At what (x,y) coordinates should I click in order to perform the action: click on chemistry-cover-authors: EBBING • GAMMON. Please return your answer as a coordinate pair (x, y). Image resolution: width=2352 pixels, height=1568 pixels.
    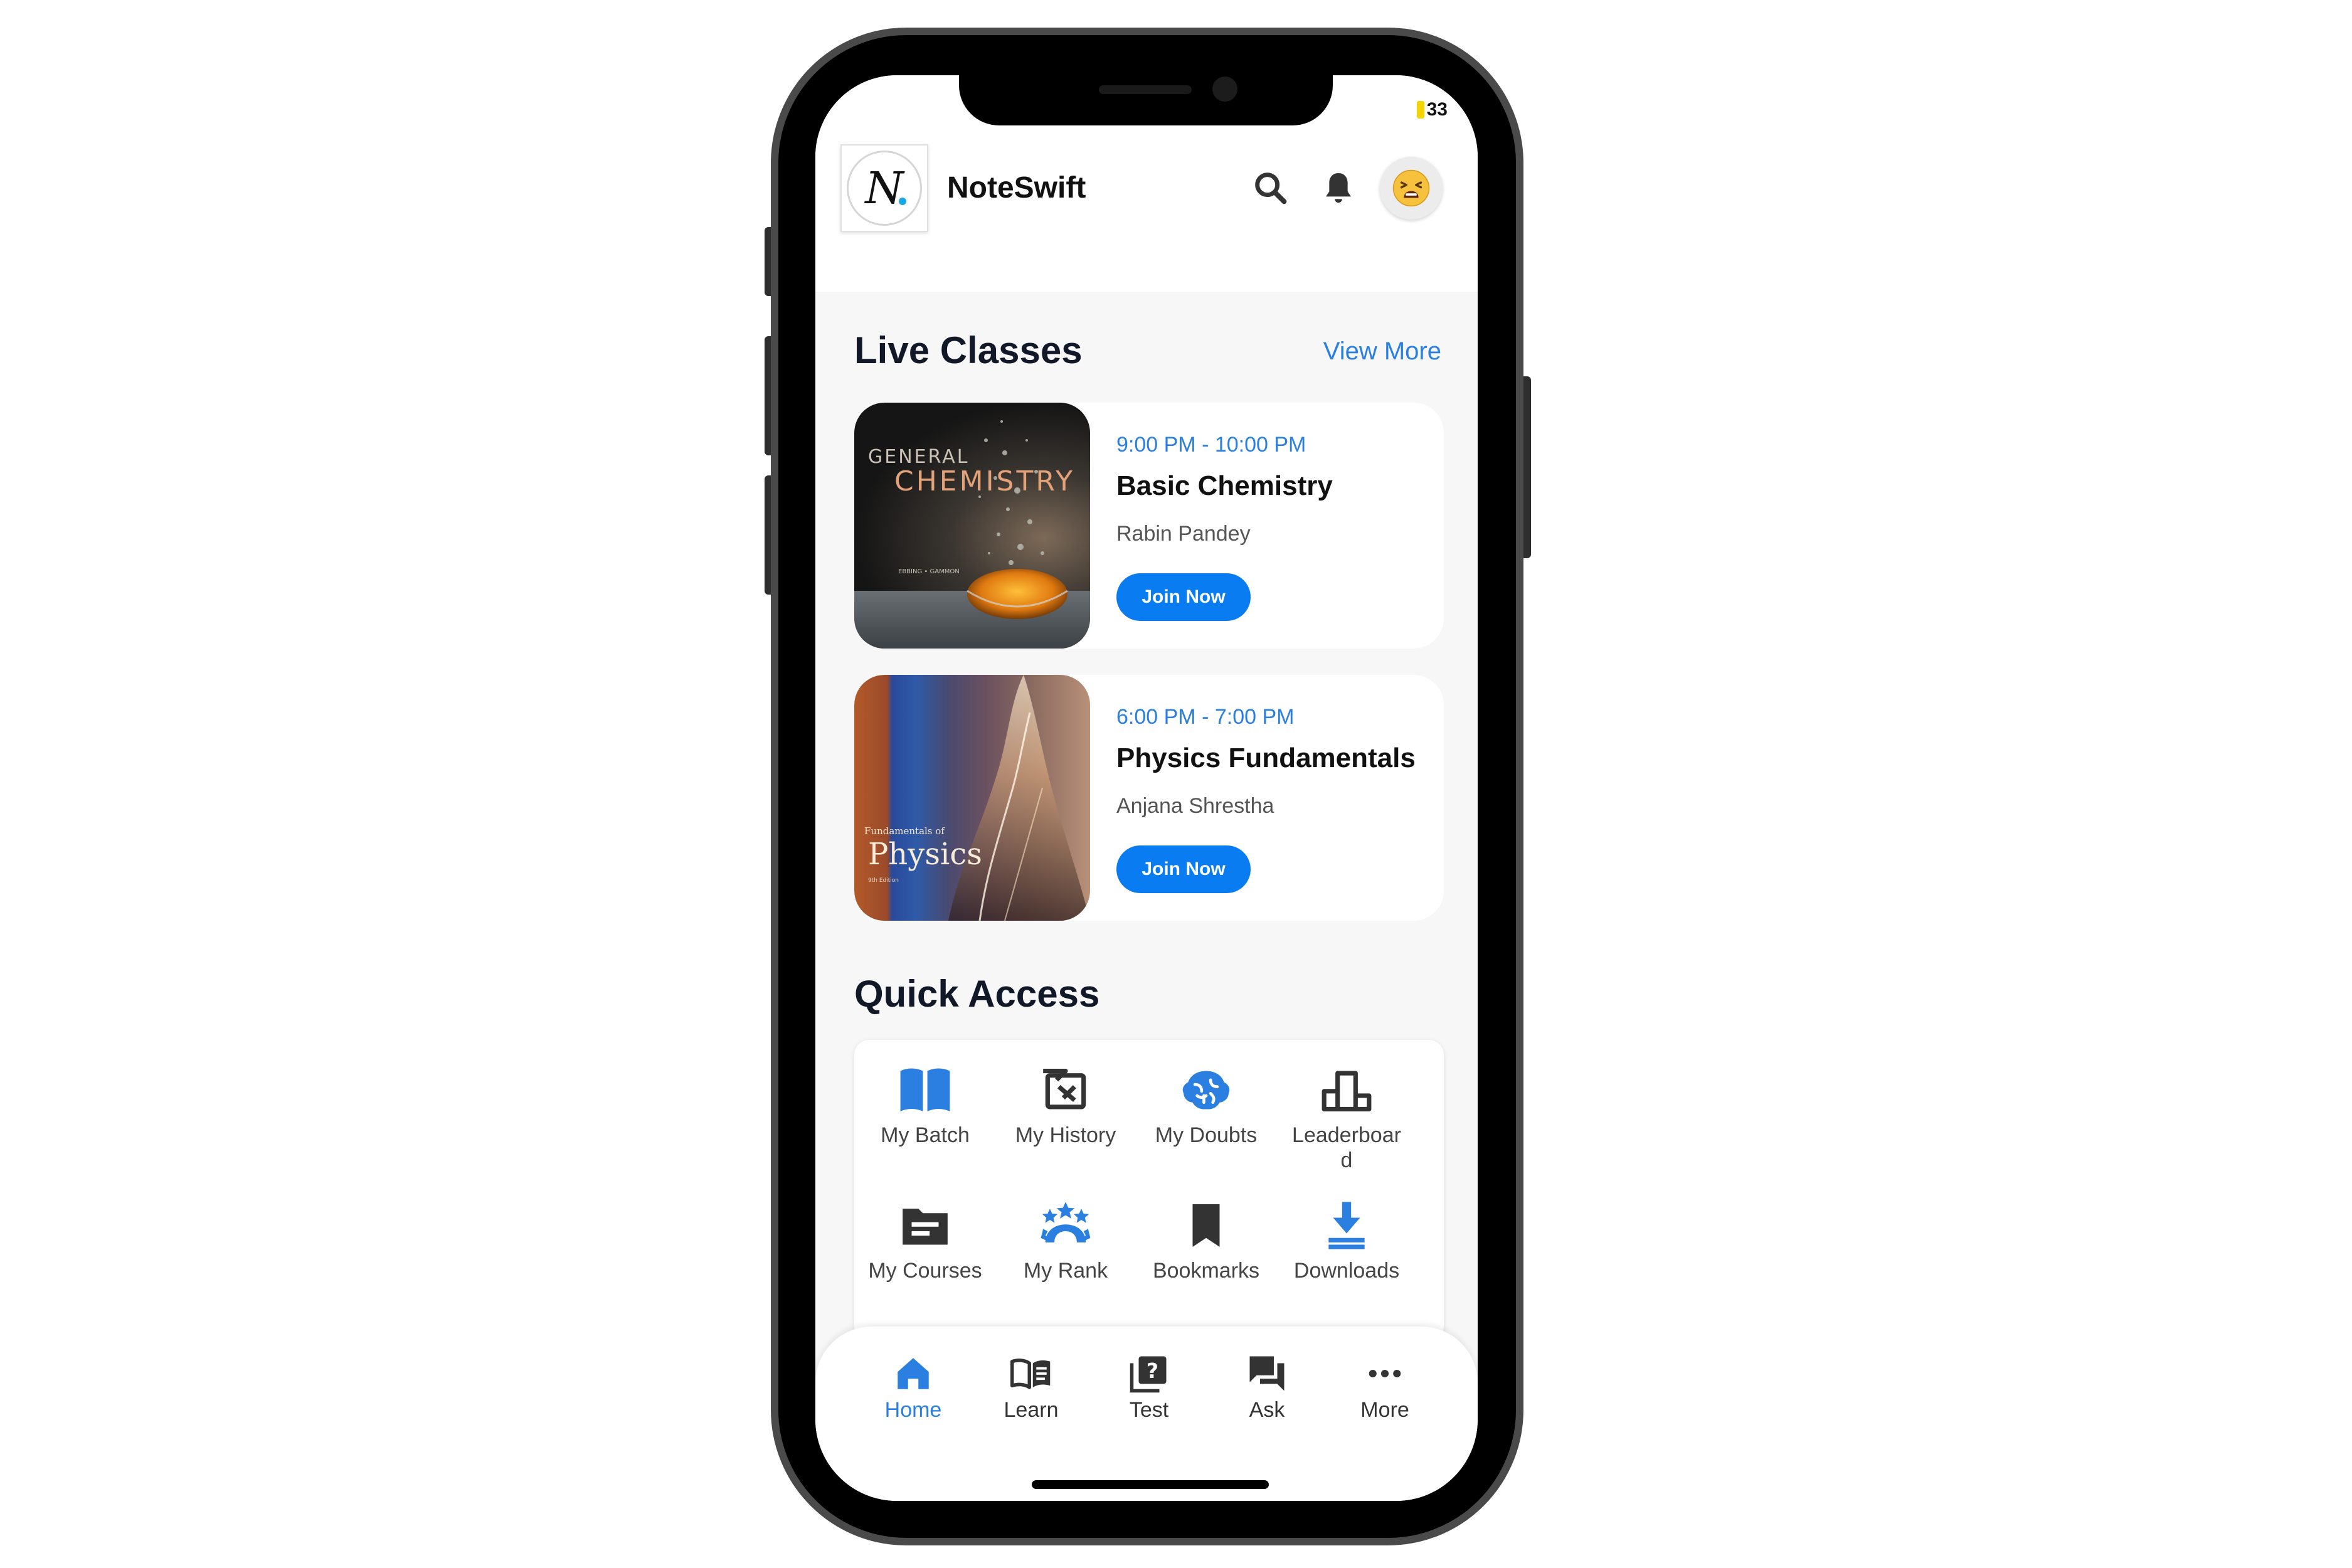
    Looking at the image, I should click on (929, 571).